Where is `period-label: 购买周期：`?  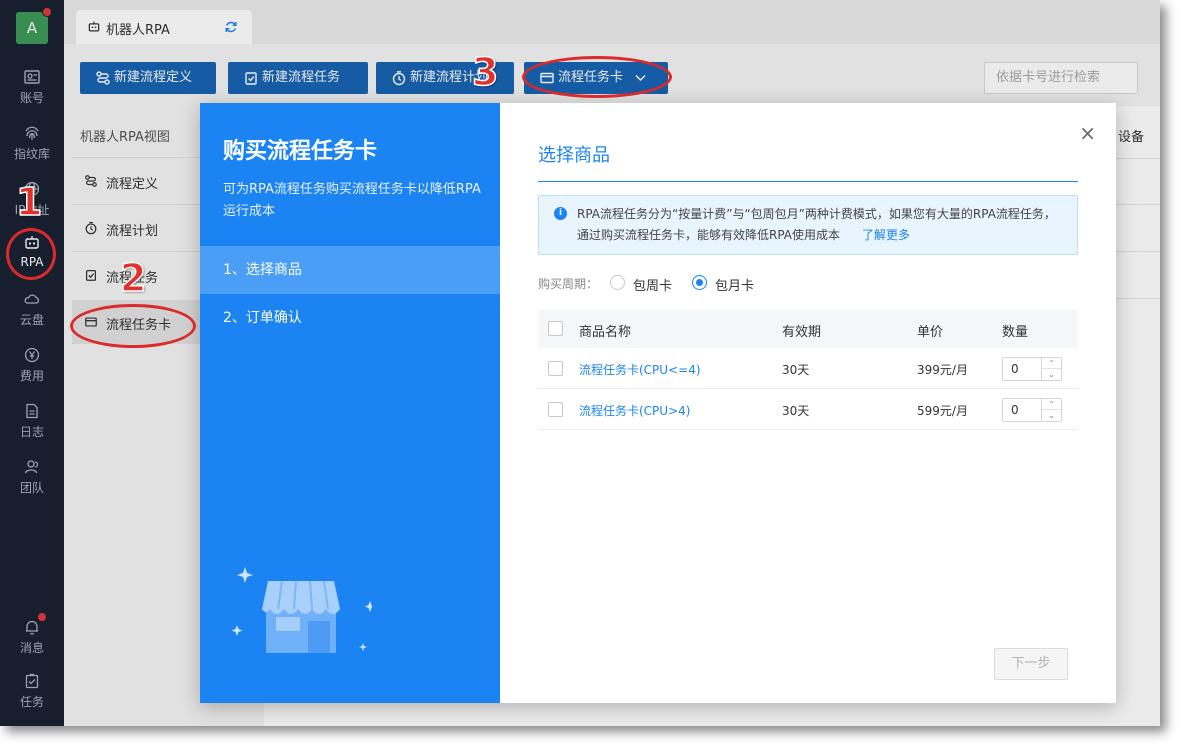
period-label: 购买周期： is located at coordinates (568, 284).